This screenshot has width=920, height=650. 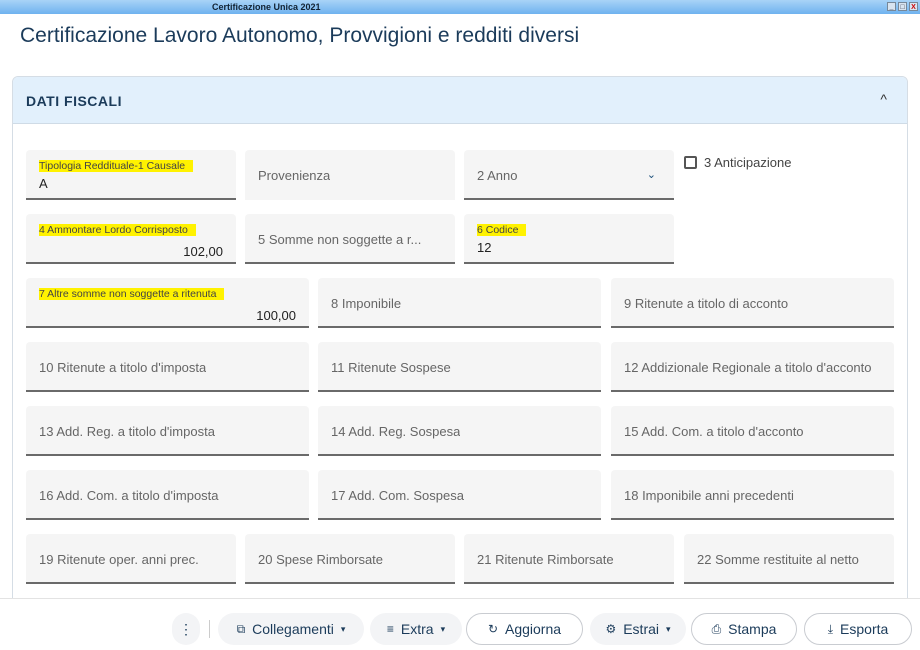 What do you see at coordinates (902, 6) in the screenshot?
I see `maximize-button: □` at bounding box center [902, 6].